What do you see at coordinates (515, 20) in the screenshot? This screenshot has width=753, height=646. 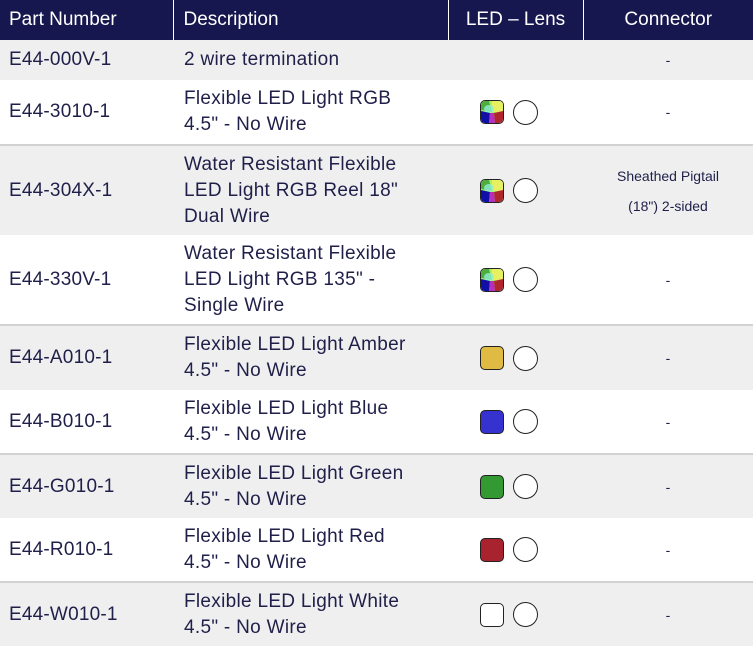 I see `header-led-lens: LED – Lens` at bounding box center [515, 20].